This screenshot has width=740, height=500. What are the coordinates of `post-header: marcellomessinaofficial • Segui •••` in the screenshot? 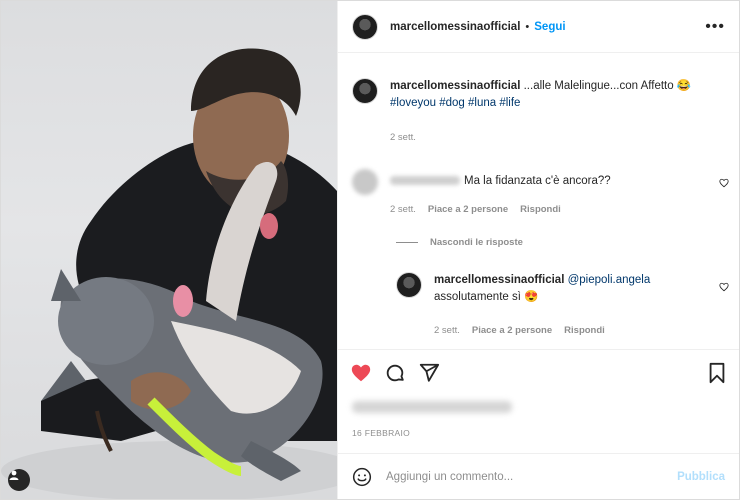 It's located at (538, 27).